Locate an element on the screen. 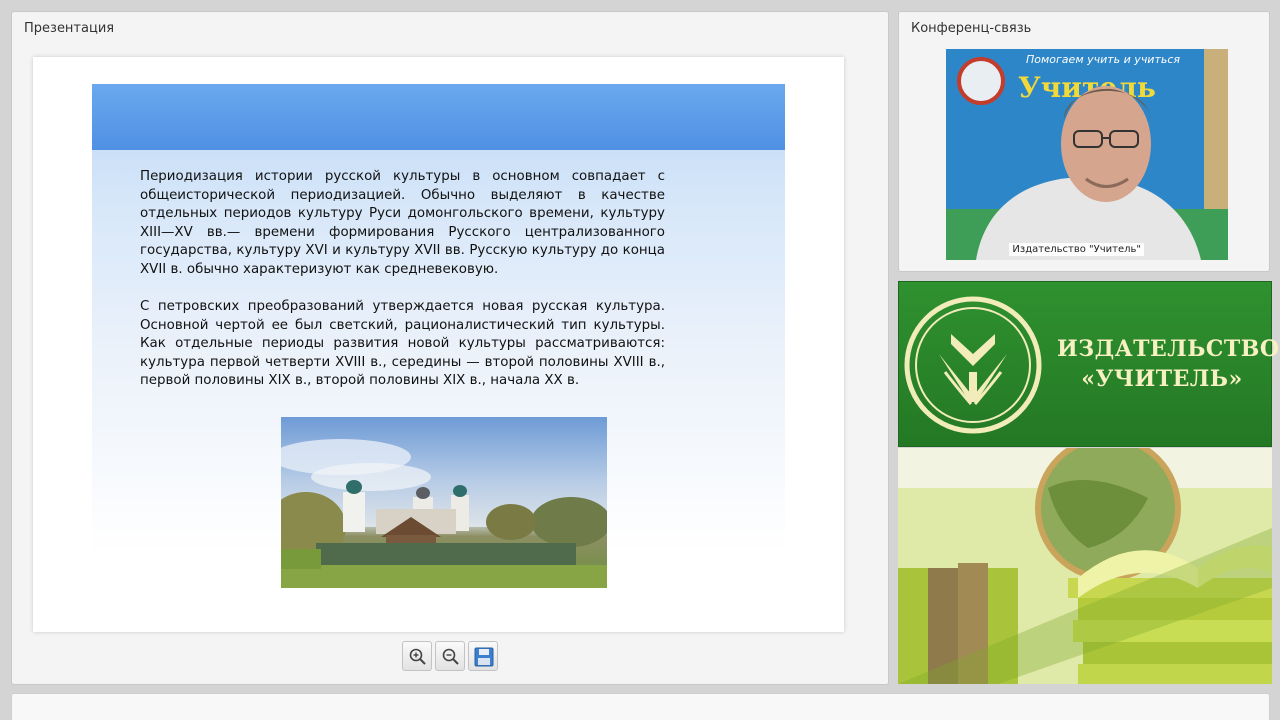  slide-header-bar is located at coordinates (438, 117).